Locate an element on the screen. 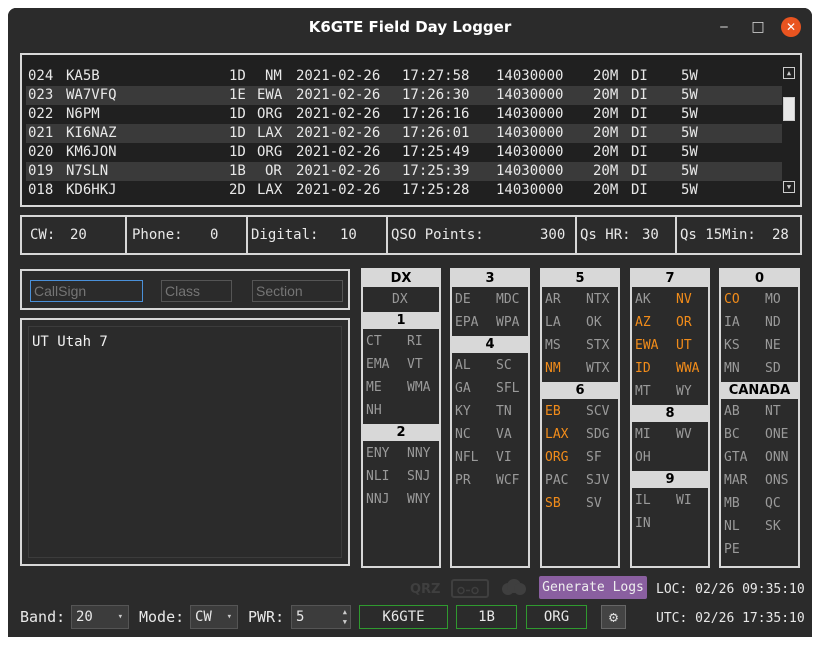 The height and width of the screenshot is (647, 820). spin-up-icon: ▲ is located at coordinates (345, 612).